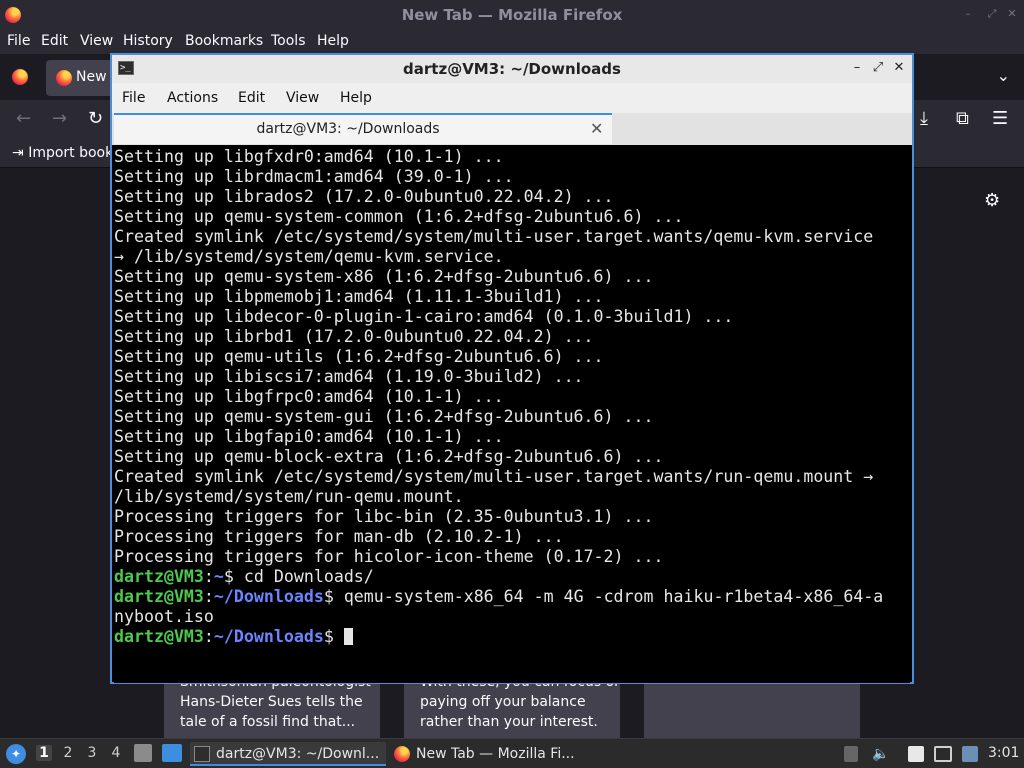 The image size is (1024, 768). Describe the element at coordinates (91, 77) in the screenshot. I see `firefox-tab-label: New` at that location.